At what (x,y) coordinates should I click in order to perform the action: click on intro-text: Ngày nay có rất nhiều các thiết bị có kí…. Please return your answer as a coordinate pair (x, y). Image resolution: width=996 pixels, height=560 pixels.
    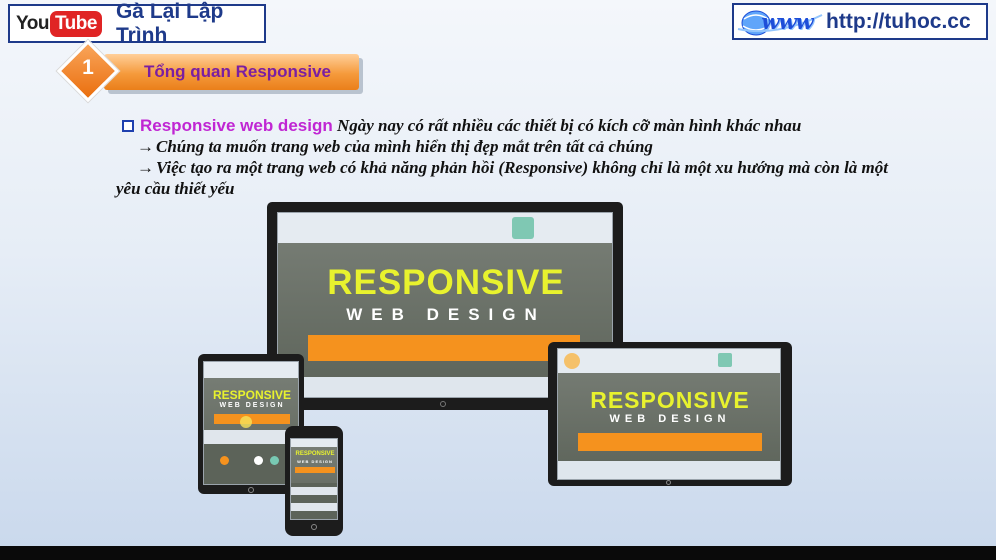
    Looking at the image, I should click on (569, 125).